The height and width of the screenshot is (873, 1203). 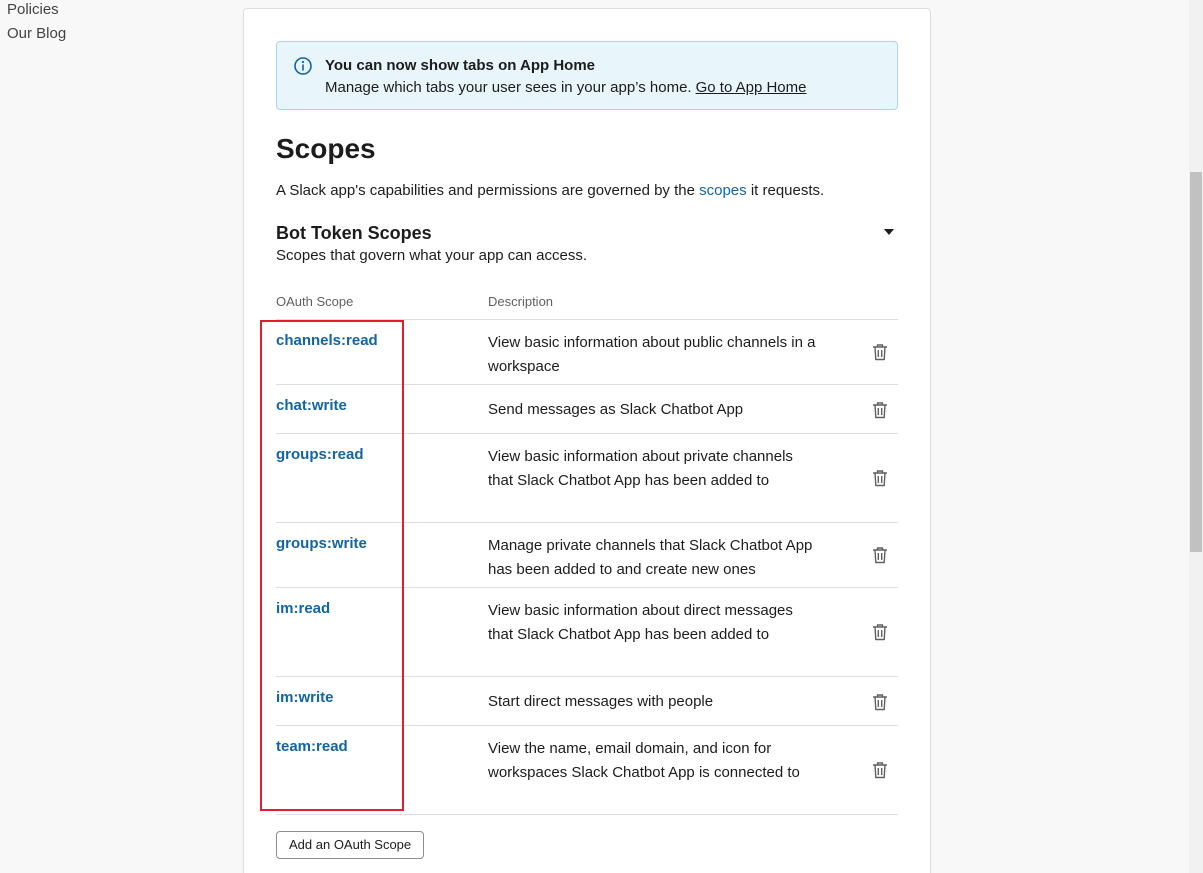 I want to click on add-oauth-scope-button: Add an OAuth Scope, so click(x=350, y=845).